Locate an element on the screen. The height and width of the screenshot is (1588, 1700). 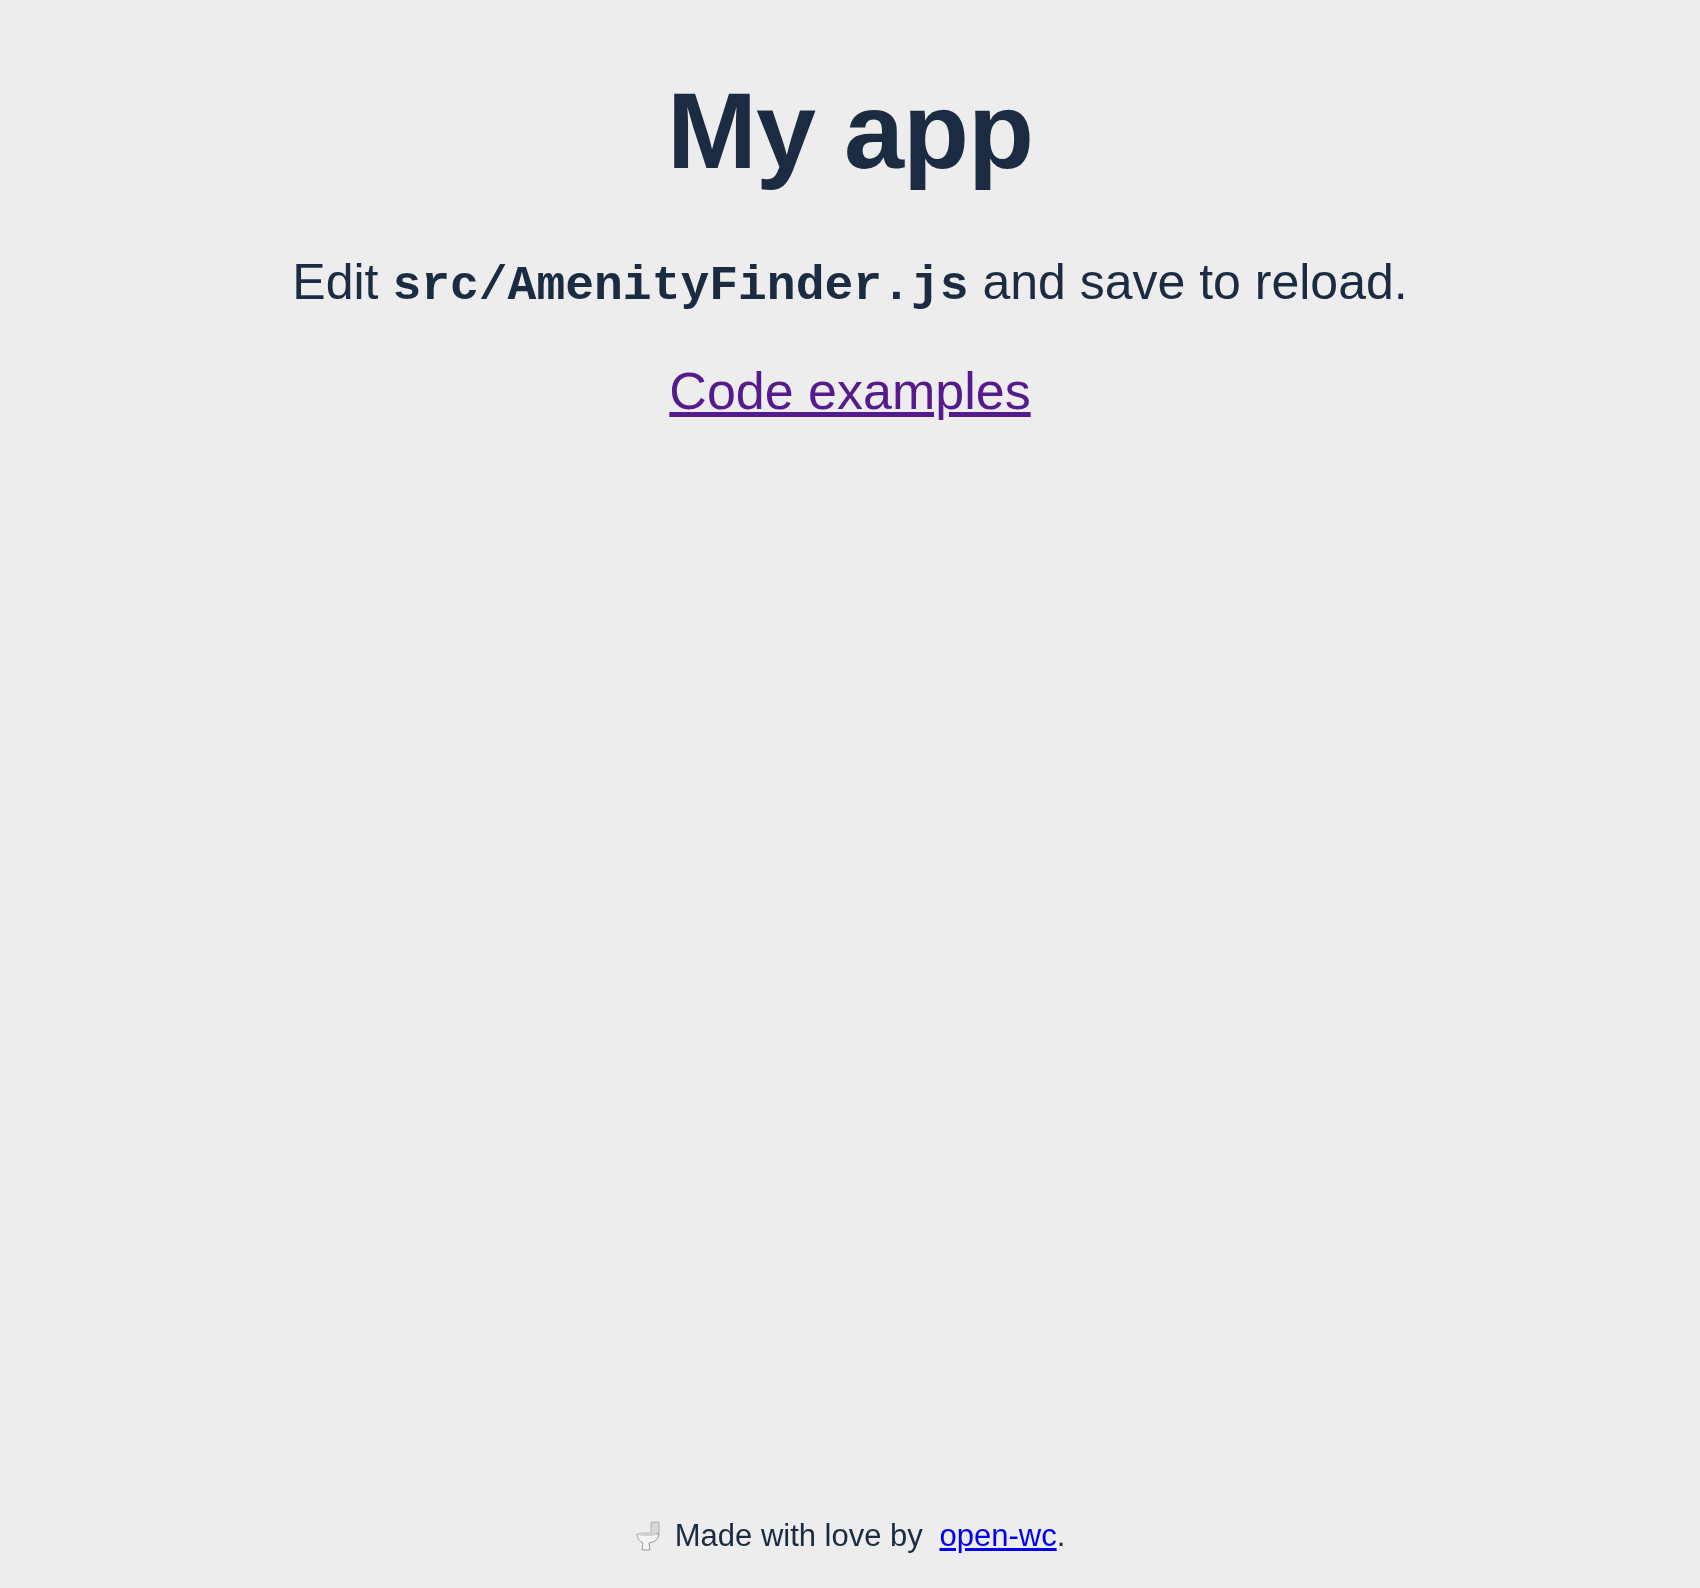
app-title: My app is located at coordinates (849, 131).